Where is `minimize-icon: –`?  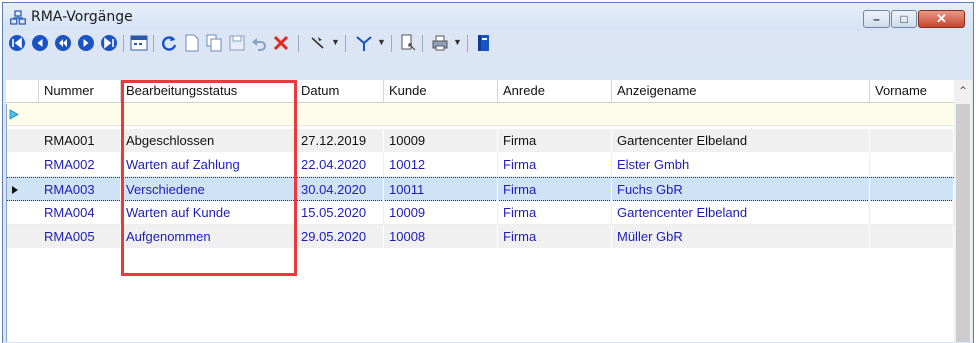
minimize-icon: – is located at coordinates (876, 19).